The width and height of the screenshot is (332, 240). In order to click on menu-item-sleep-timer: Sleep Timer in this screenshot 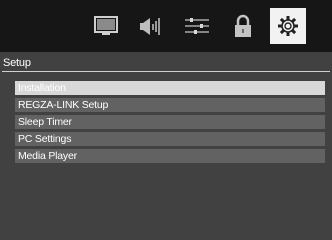, I will do `click(170, 122)`.